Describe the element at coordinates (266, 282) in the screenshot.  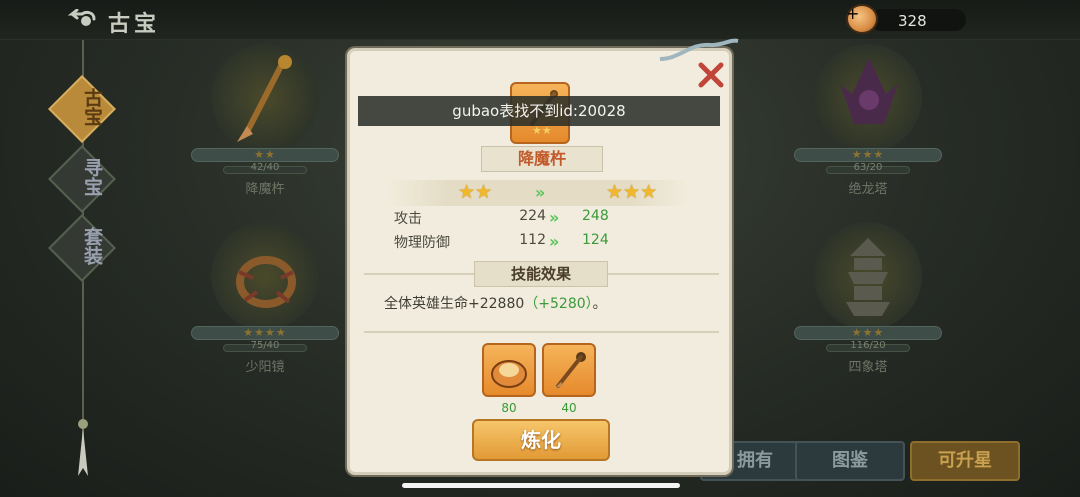
I see `mirror-icon` at that location.